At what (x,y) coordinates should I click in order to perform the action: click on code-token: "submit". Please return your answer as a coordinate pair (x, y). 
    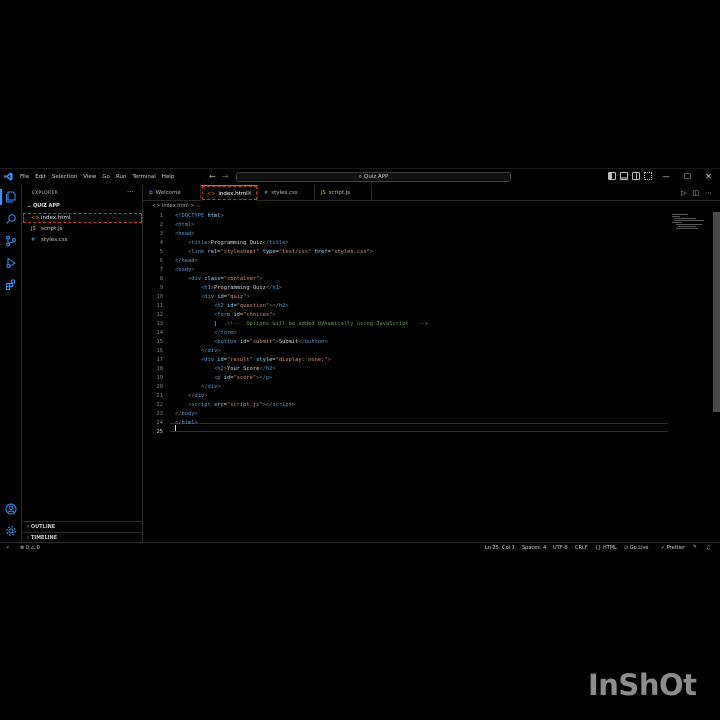
    Looking at the image, I should click on (262, 342).